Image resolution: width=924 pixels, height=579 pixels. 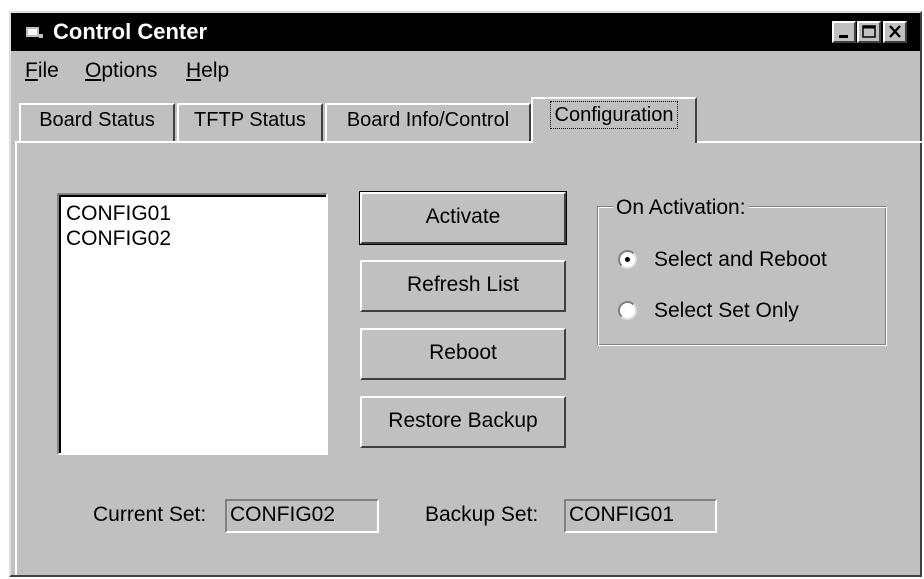 I want to click on menu-bar: File Options Help, so click(x=465, y=71).